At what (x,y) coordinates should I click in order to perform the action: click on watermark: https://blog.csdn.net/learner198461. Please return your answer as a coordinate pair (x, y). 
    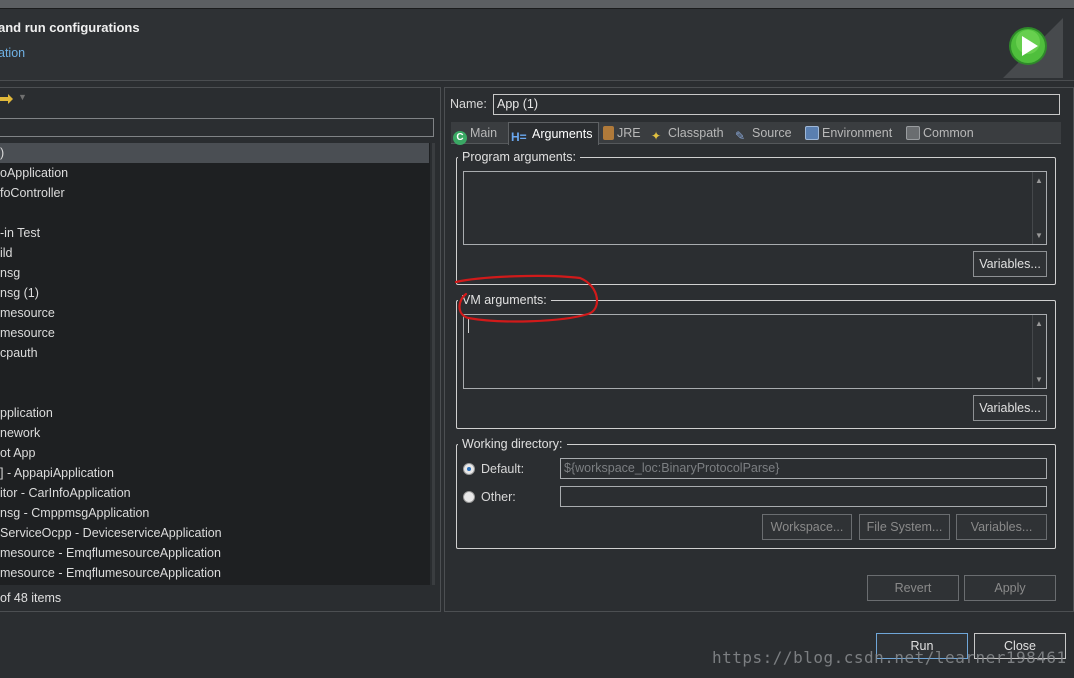
    Looking at the image, I should click on (889, 657).